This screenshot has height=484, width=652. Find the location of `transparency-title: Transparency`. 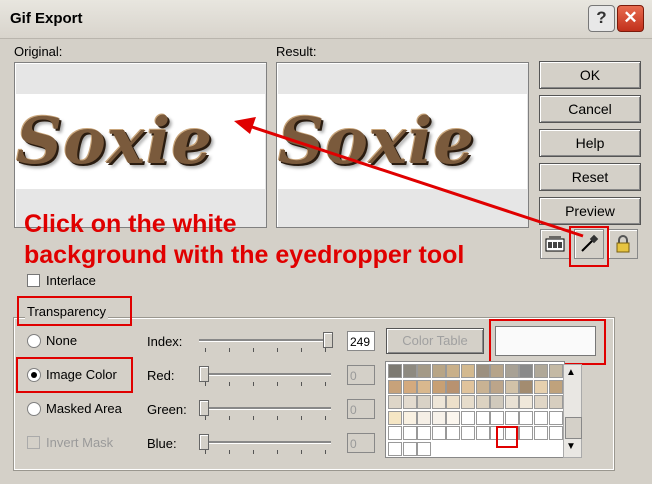

transparency-title: Transparency is located at coordinates (66, 311).